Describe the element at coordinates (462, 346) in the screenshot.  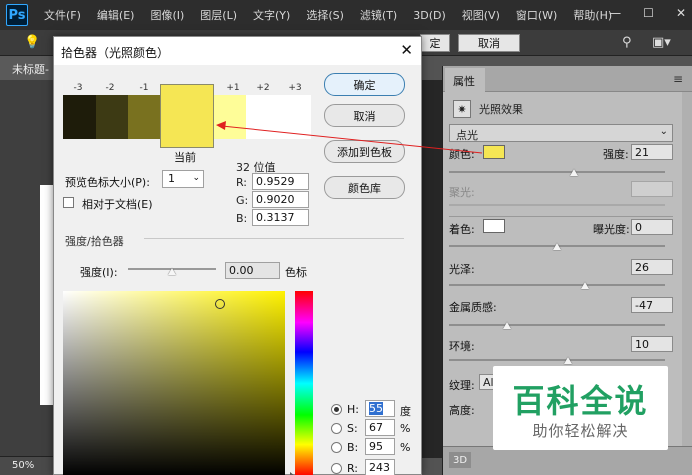
I see `ambience-label: 环境:` at that location.